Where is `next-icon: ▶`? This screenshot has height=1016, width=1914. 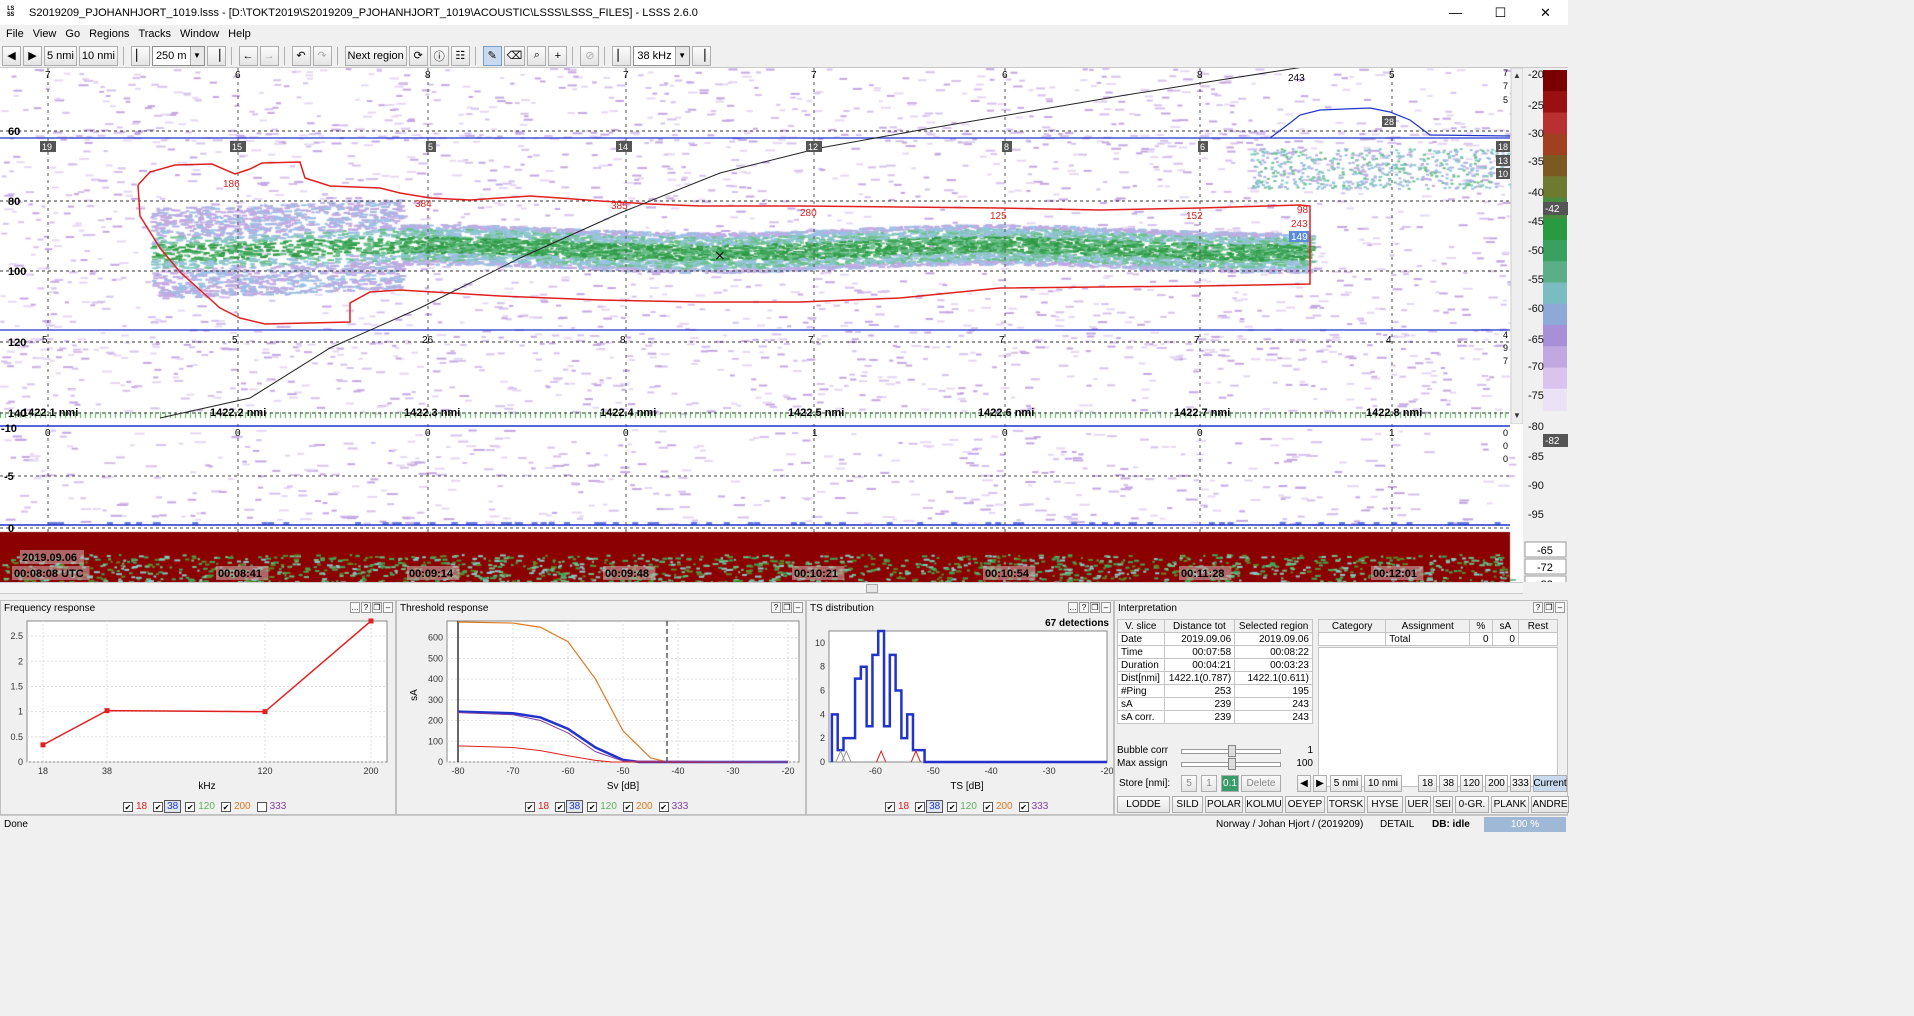 next-icon: ▶ is located at coordinates (1320, 783).